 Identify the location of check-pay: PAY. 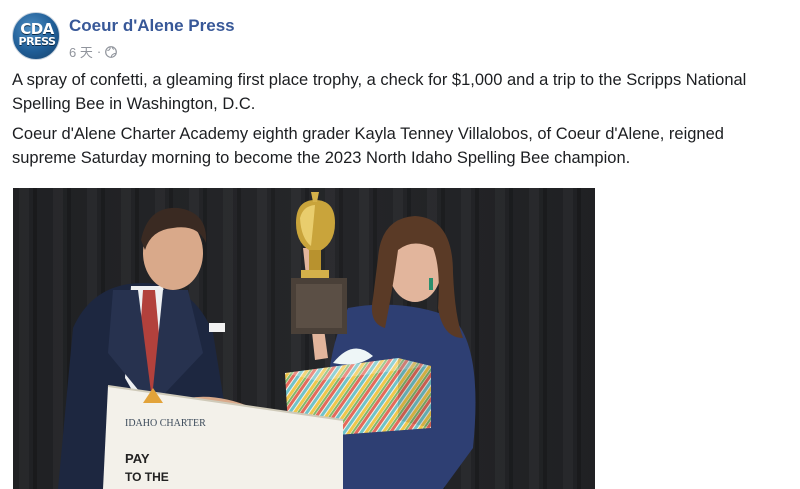
(137, 458).